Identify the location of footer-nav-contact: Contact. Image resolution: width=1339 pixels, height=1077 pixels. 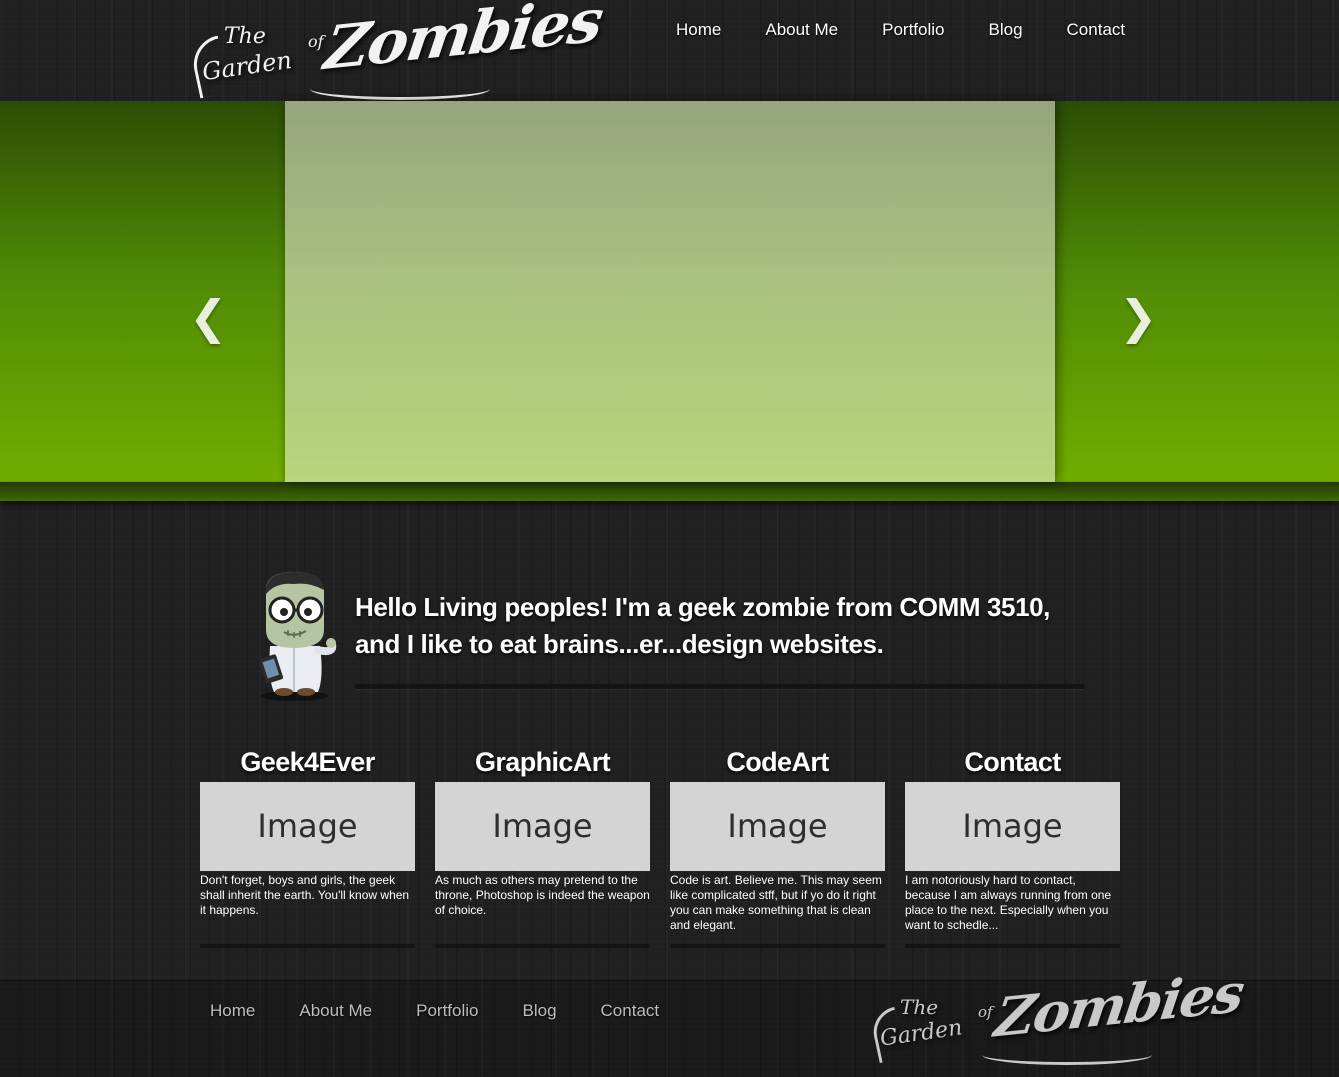
(630, 1011).